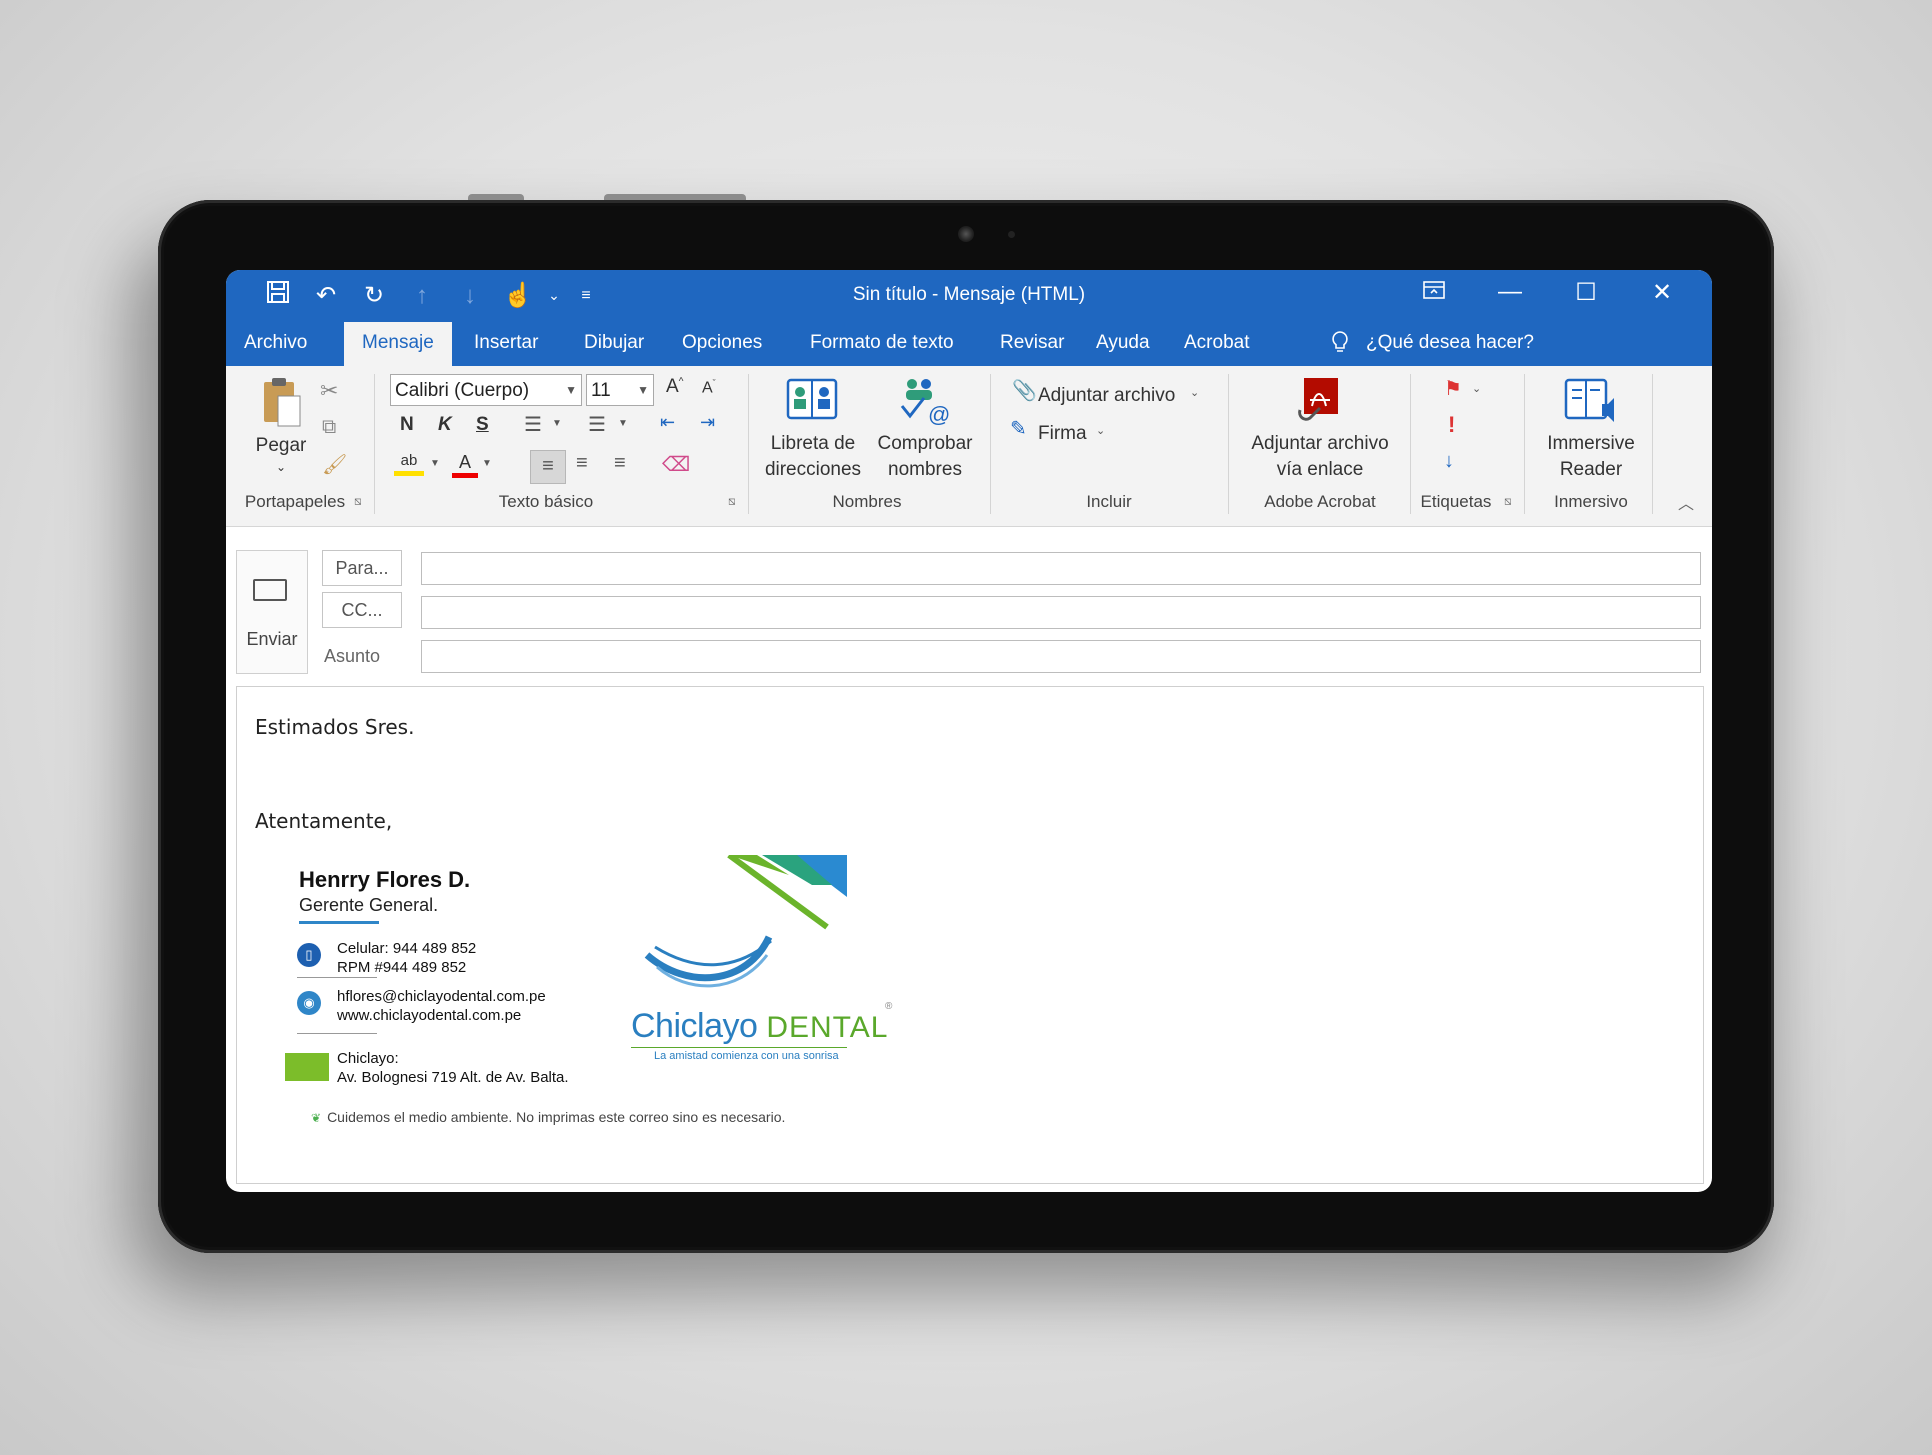 This screenshot has width=1932, height=1455. I want to click on signature-icon: ✎, so click(1018, 428).